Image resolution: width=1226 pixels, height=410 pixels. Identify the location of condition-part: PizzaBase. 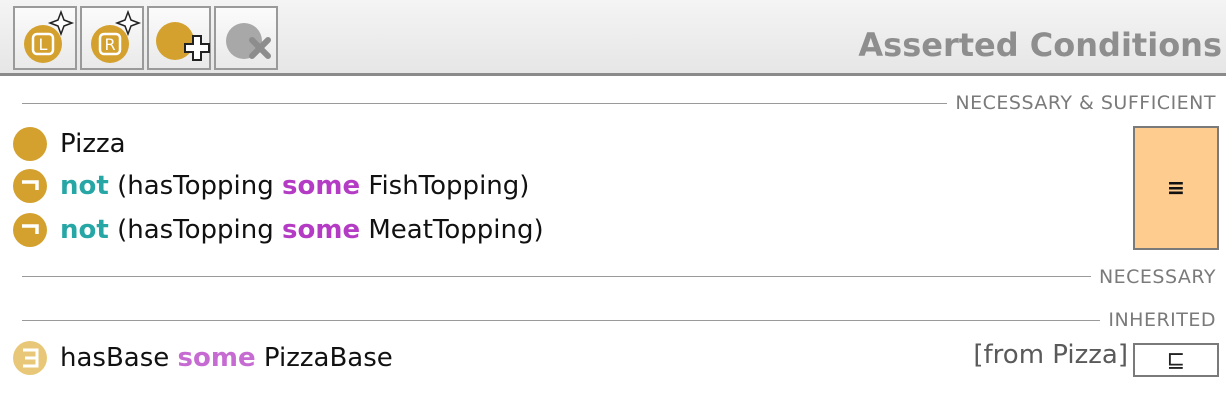
(324, 358).